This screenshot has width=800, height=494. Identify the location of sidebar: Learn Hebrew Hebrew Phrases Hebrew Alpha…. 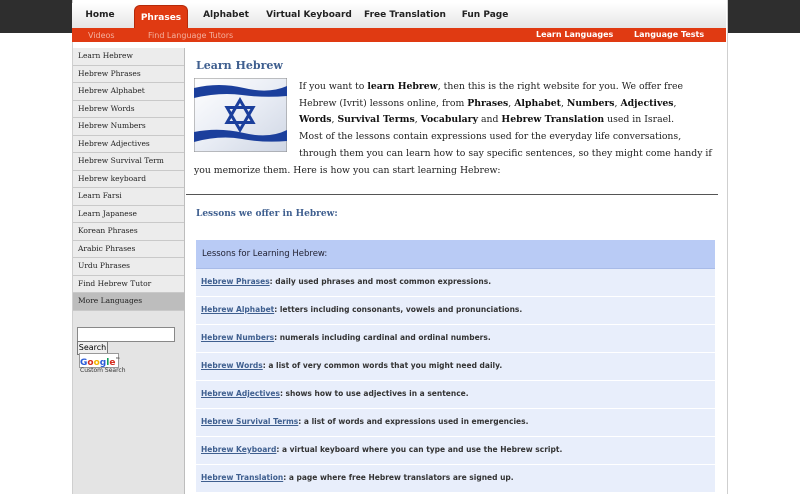
(129, 271).